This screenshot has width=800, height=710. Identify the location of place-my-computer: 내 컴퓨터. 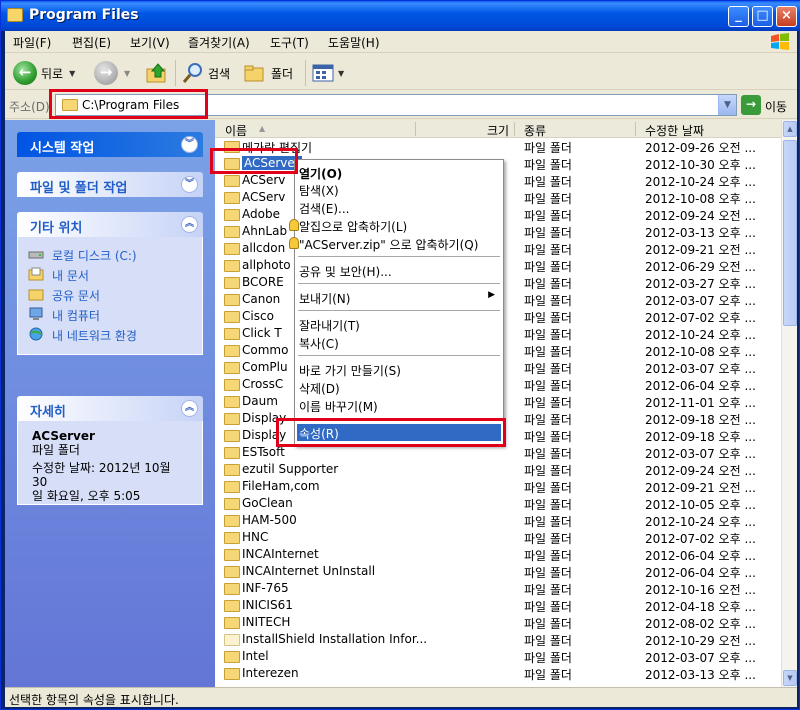
(110, 315).